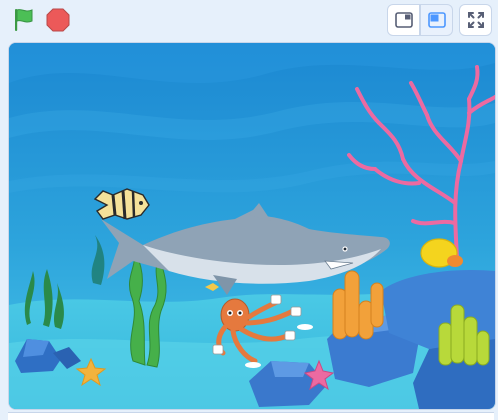  I want to click on stop-sign-icon, so click(58, 20).